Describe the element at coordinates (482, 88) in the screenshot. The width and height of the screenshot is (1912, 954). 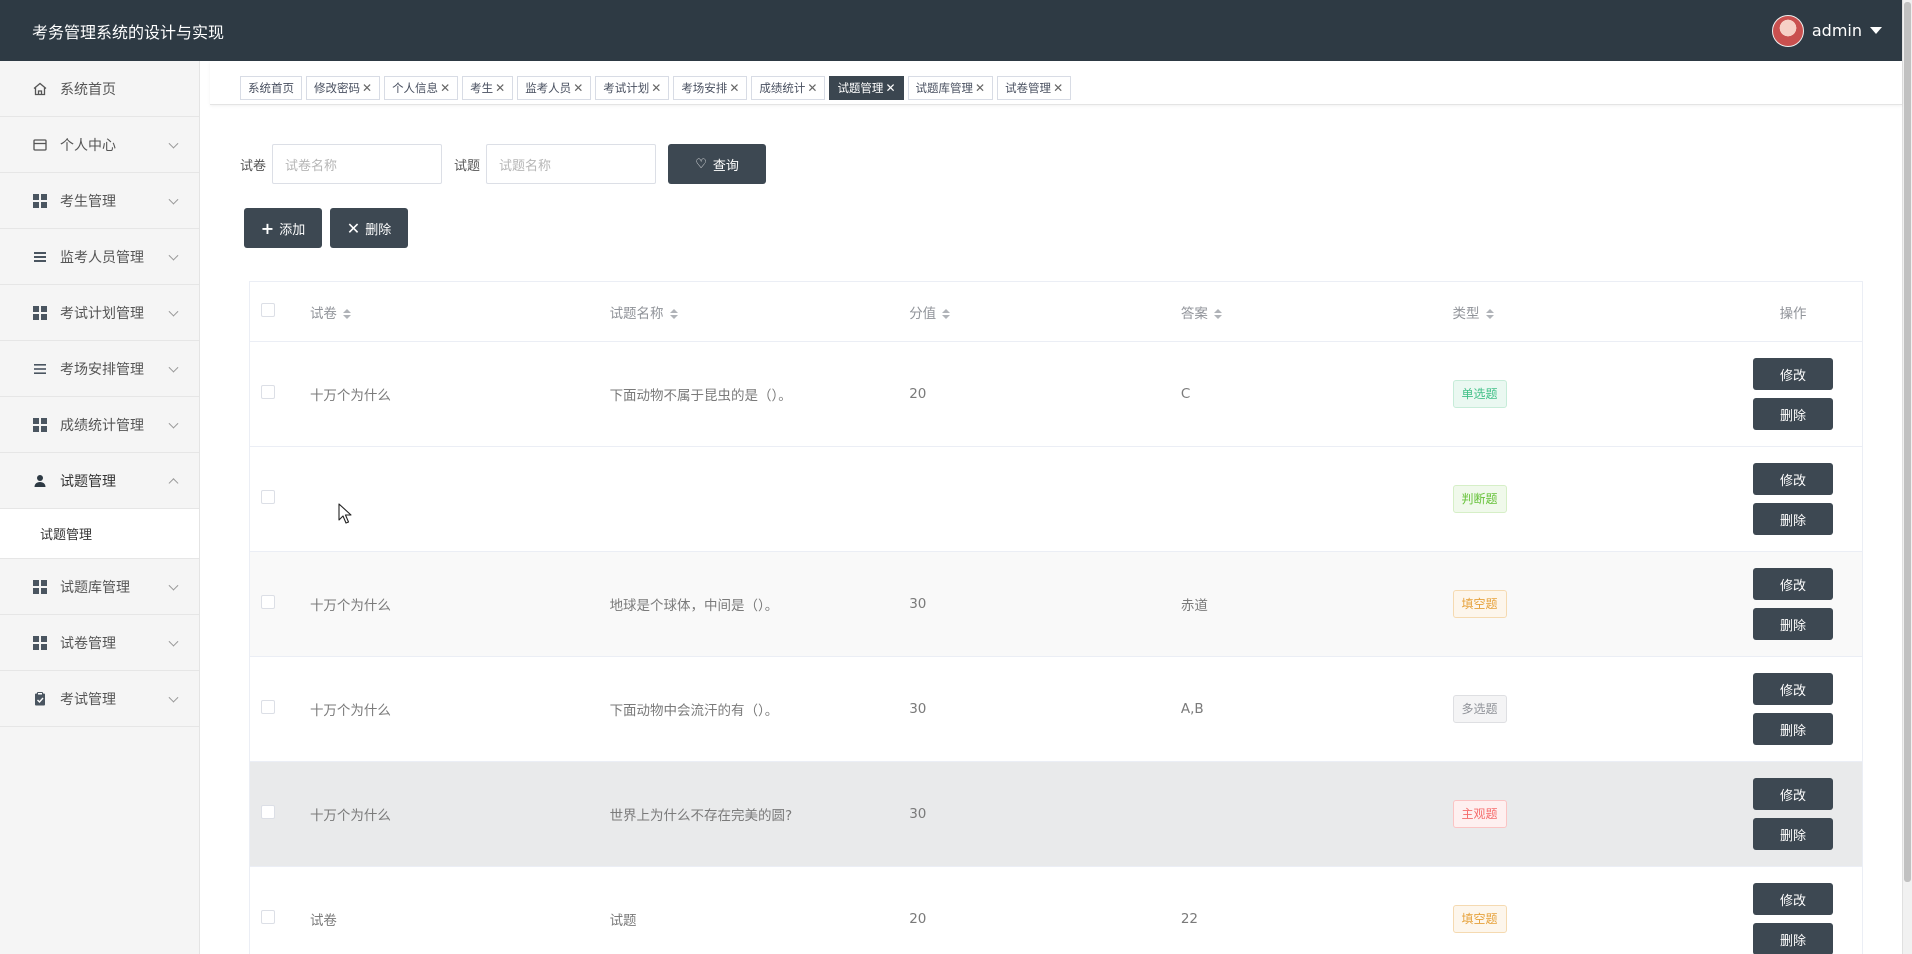
I see `tab-label: 考生` at that location.